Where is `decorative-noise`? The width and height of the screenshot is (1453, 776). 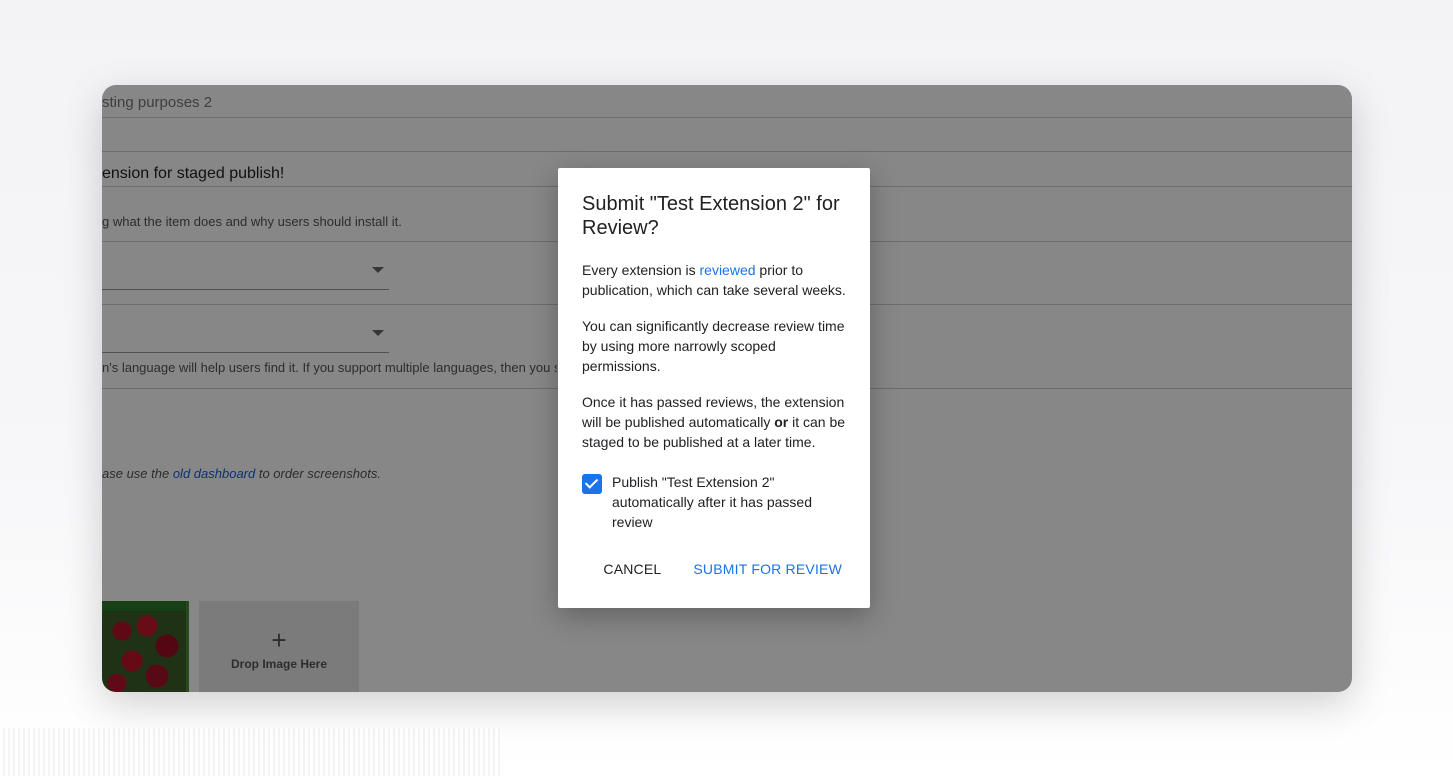 decorative-noise is located at coordinates (250, 752).